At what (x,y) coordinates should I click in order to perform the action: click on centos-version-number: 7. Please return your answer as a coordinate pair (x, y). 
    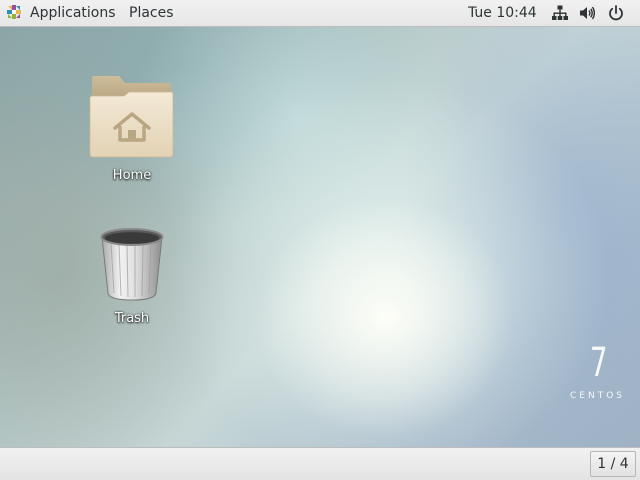
    Looking at the image, I should click on (598, 363).